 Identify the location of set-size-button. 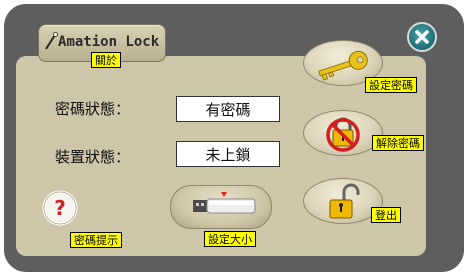
(221, 207).